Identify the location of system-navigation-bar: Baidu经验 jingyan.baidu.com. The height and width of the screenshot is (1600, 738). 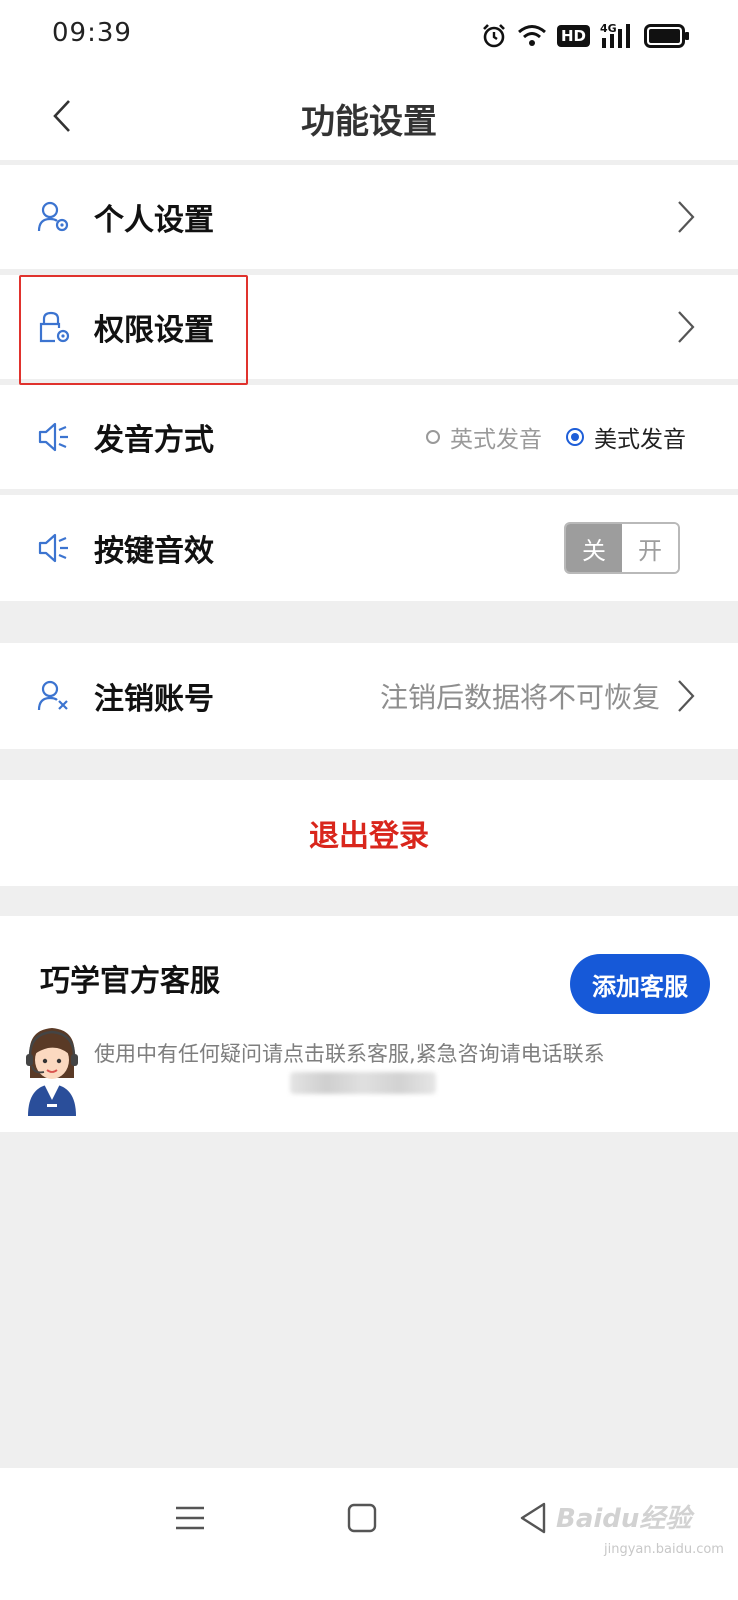
(369, 1534).